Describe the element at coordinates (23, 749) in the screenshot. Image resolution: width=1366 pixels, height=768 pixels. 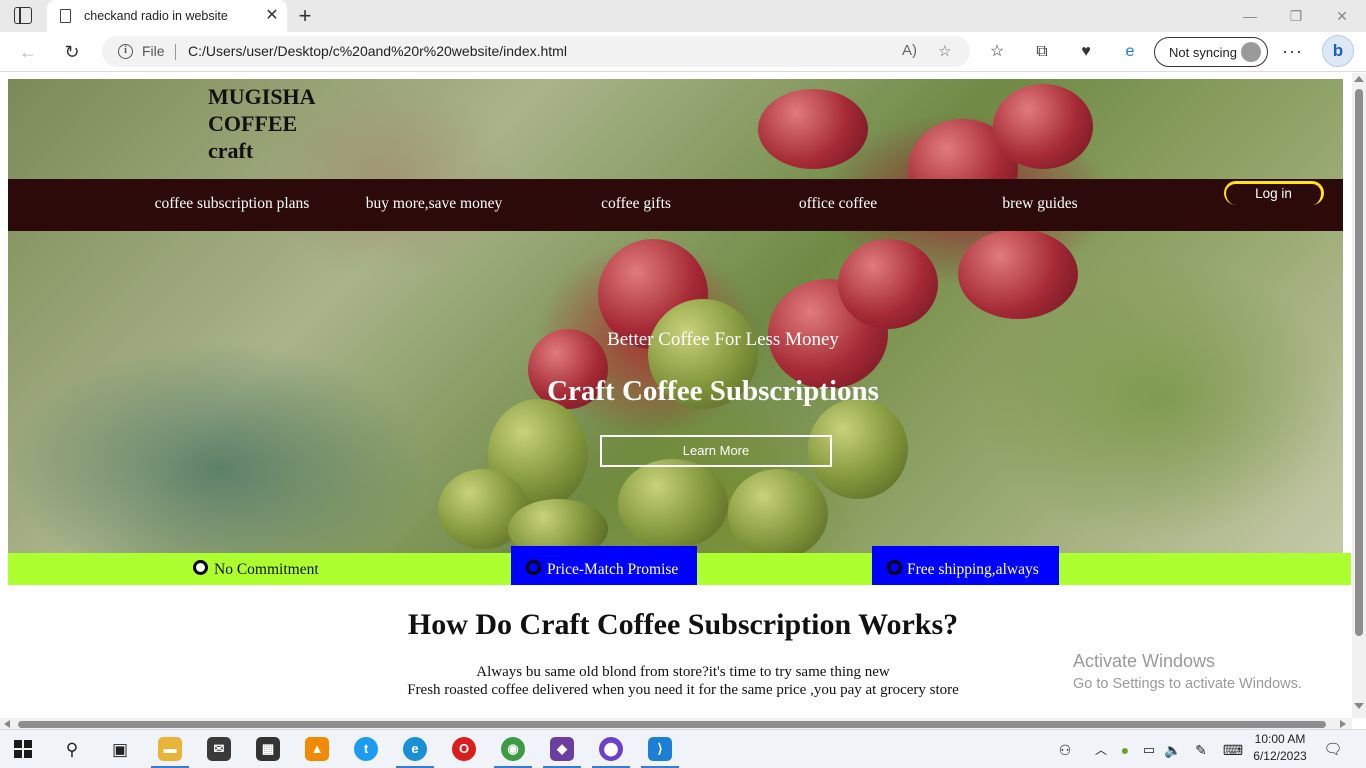
I see `start-icon` at that location.